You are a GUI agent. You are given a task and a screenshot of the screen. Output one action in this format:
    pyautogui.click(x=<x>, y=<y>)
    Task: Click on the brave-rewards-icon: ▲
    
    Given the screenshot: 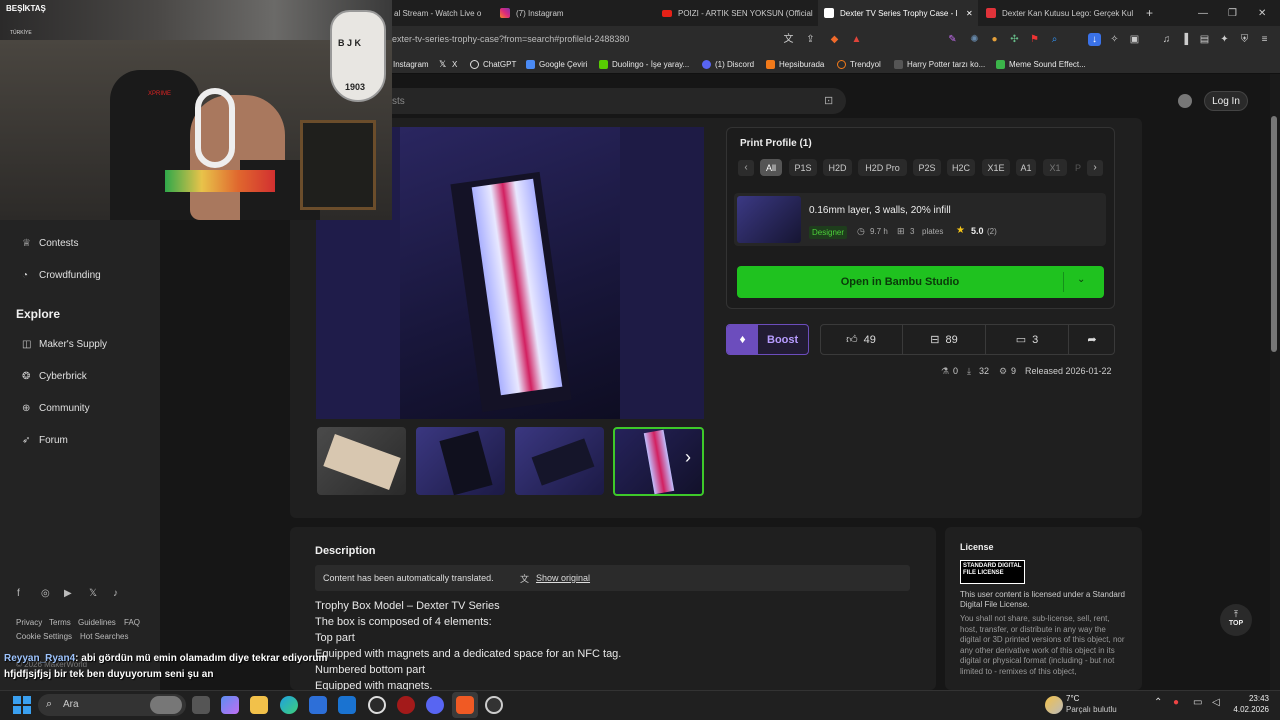 What is the action you would take?
    pyautogui.click(x=856, y=39)
    